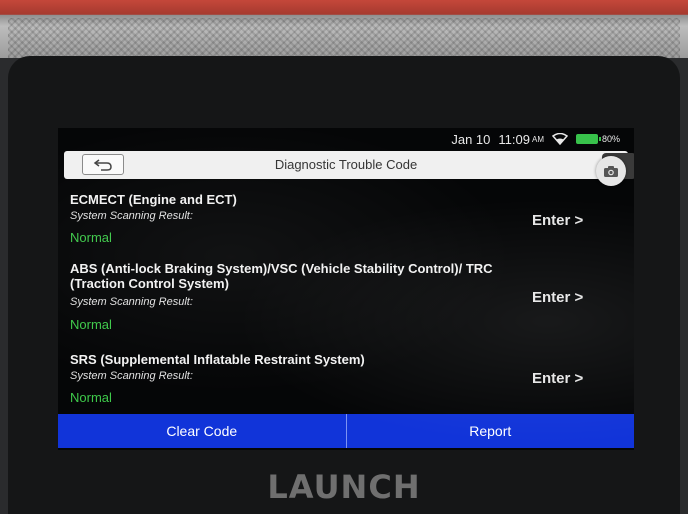 The height and width of the screenshot is (514, 688). What do you see at coordinates (610, 139) in the screenshot?
I see `battery-percent: 80%` at bounding box center [610, 139].